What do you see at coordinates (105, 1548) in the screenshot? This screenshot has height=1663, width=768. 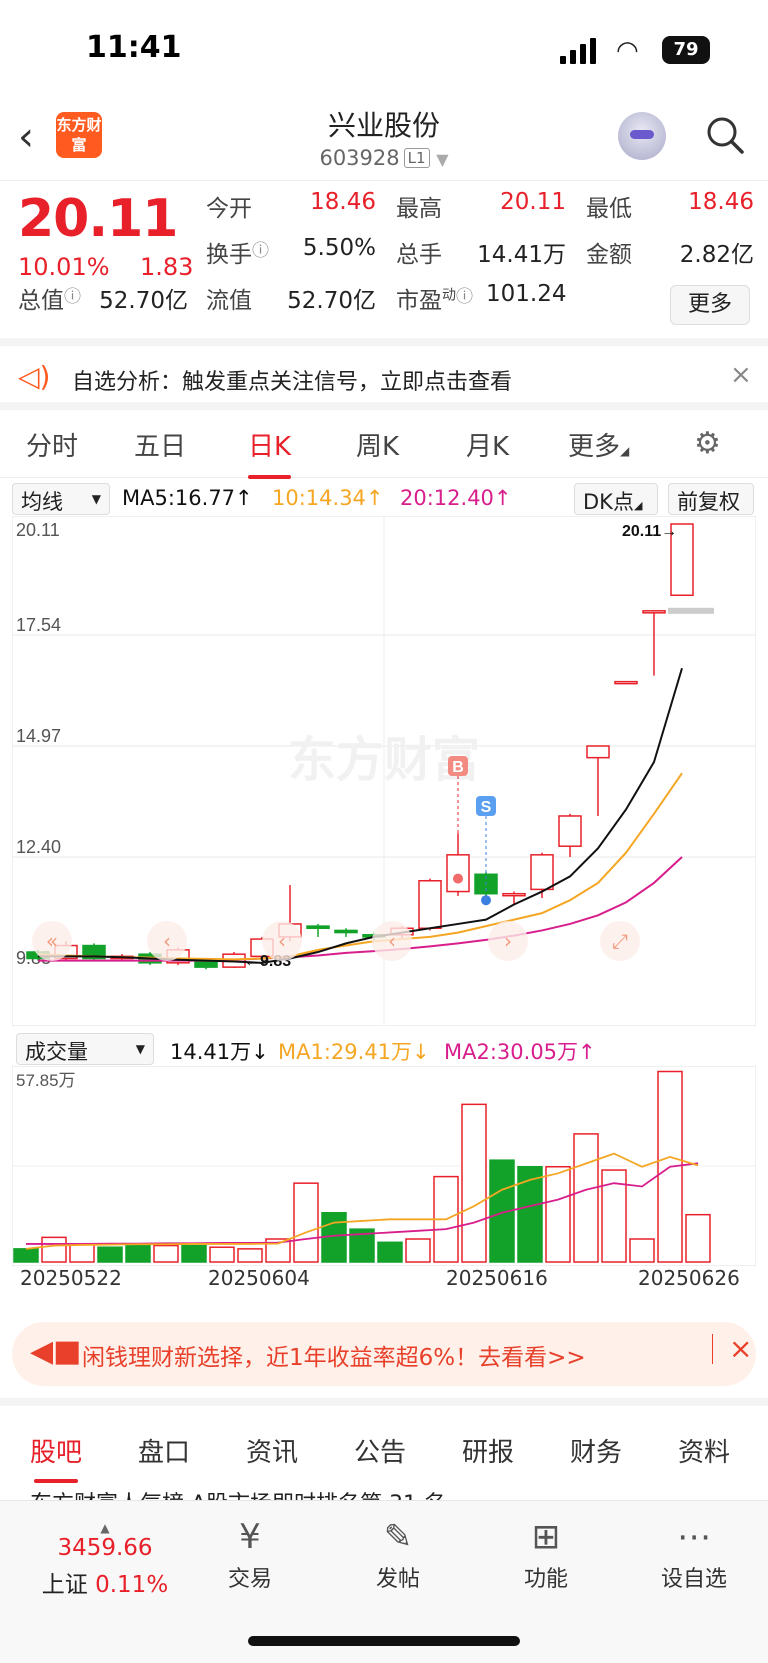 I see `index-value: 3459.66` at bounding box center [105, 1548].